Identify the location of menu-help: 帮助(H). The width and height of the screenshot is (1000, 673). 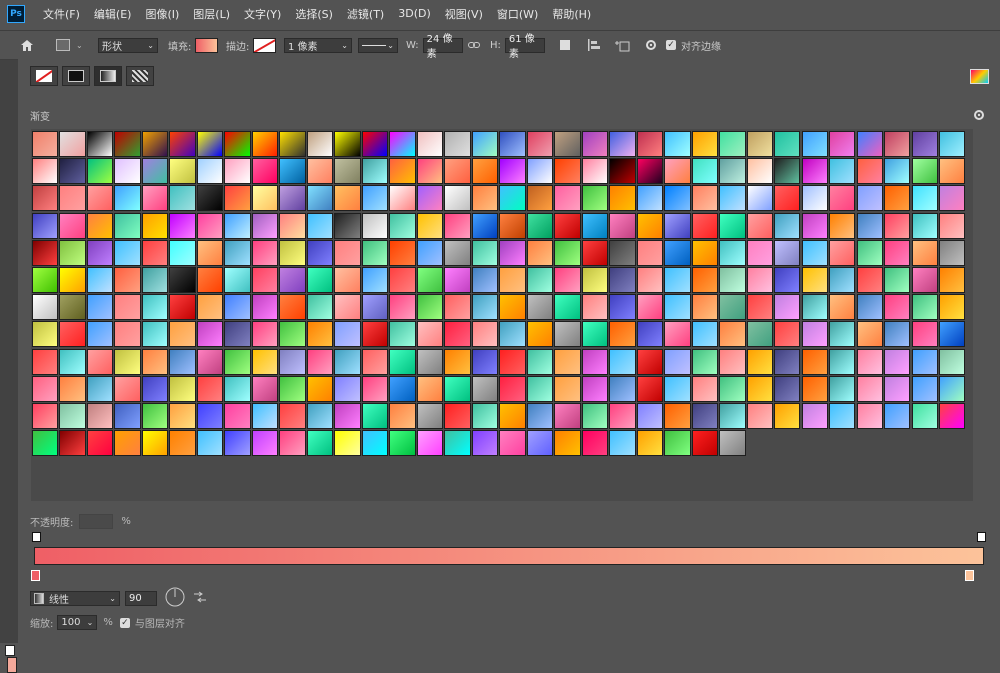
(571, 14).